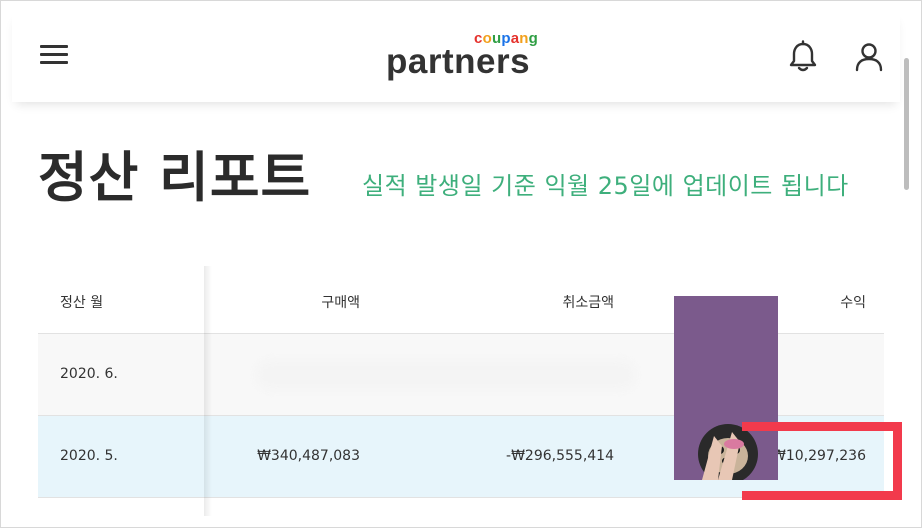  I want to click on bell-icon, so click(803, 57).